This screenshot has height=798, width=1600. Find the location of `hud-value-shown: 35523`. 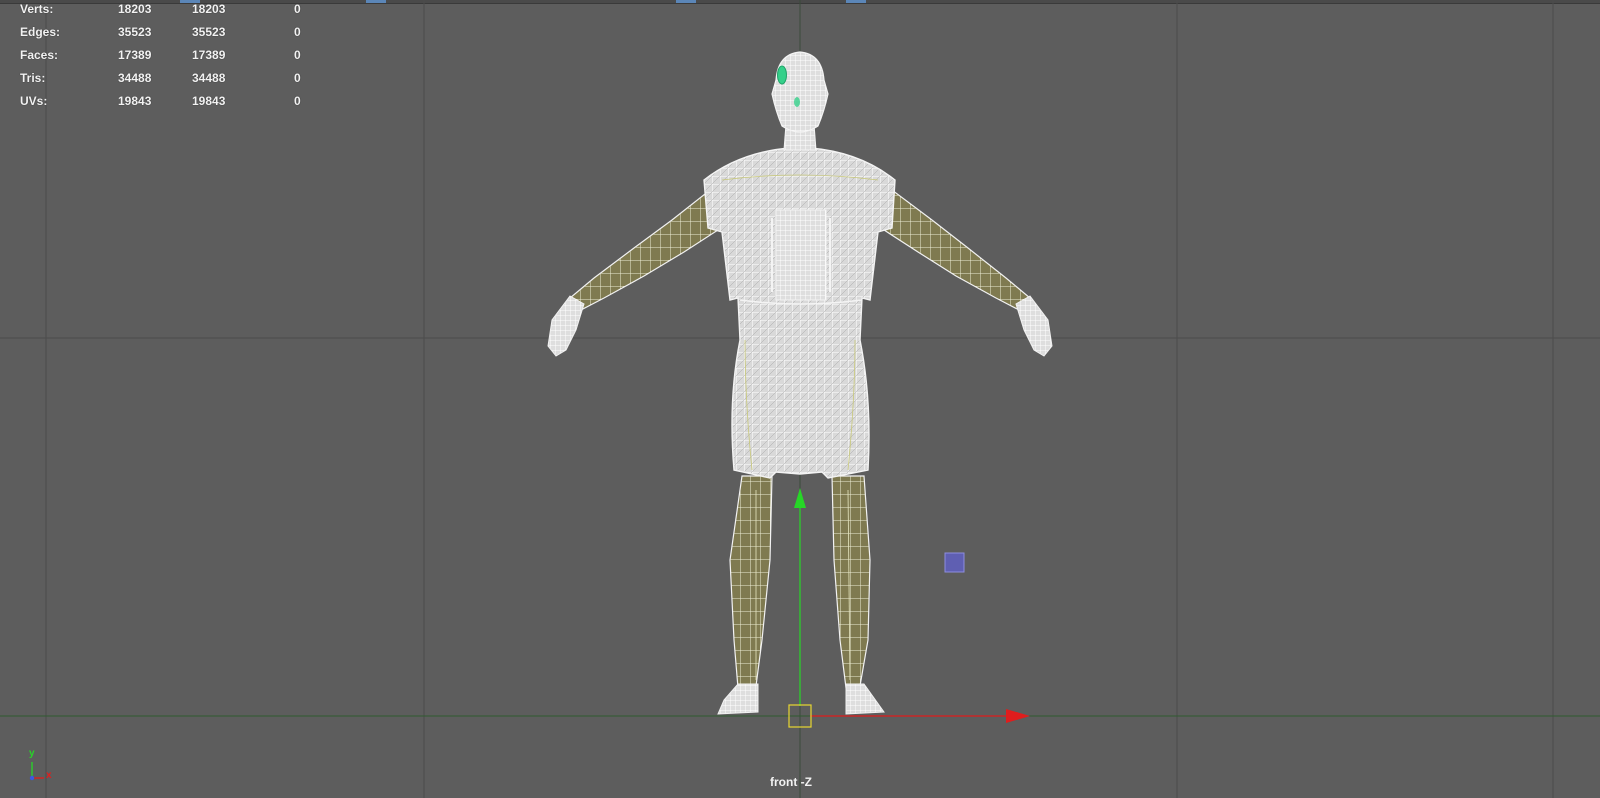

hud-value-shown: 35523 is located at coordinates (209, 32).